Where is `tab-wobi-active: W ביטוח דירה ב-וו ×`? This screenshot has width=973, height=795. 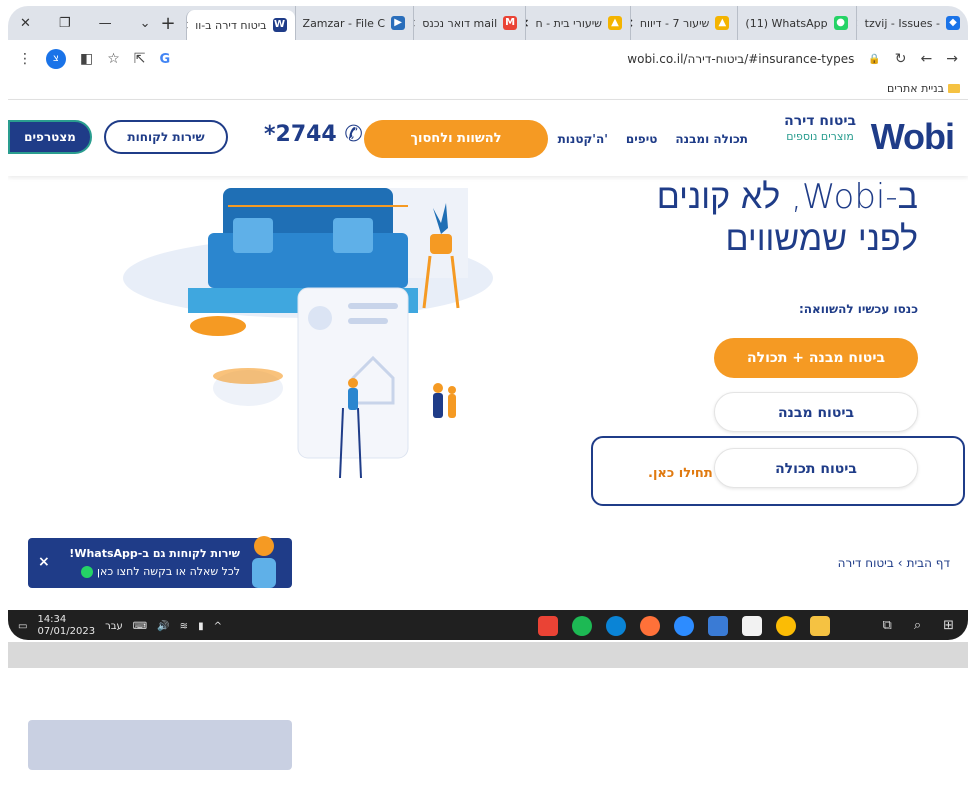
tab-wobi-active: W ביטוח דירה ב-וו × is located at coordinates (240, 25).